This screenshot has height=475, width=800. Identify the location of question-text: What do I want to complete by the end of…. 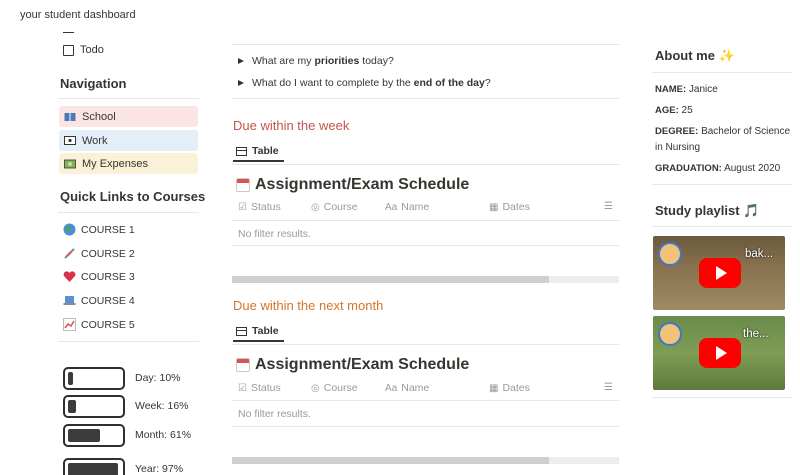
(371, 83).